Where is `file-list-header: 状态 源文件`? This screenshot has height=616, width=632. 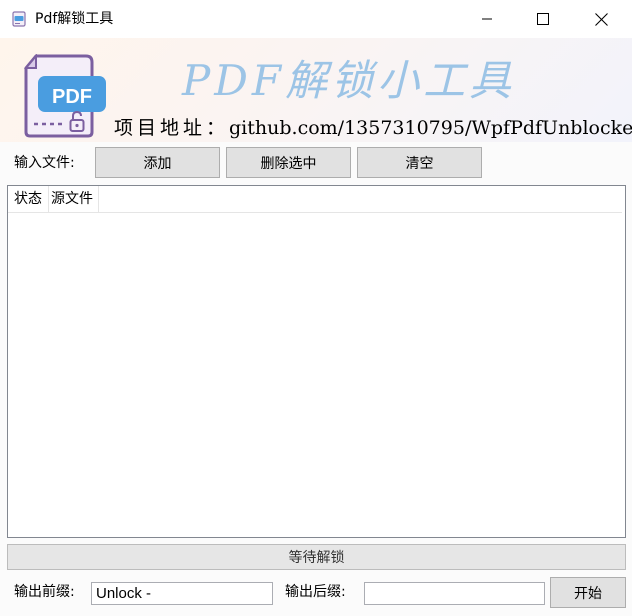 file-list-header: 状态 源文件 is located at coordinates (315, 199).